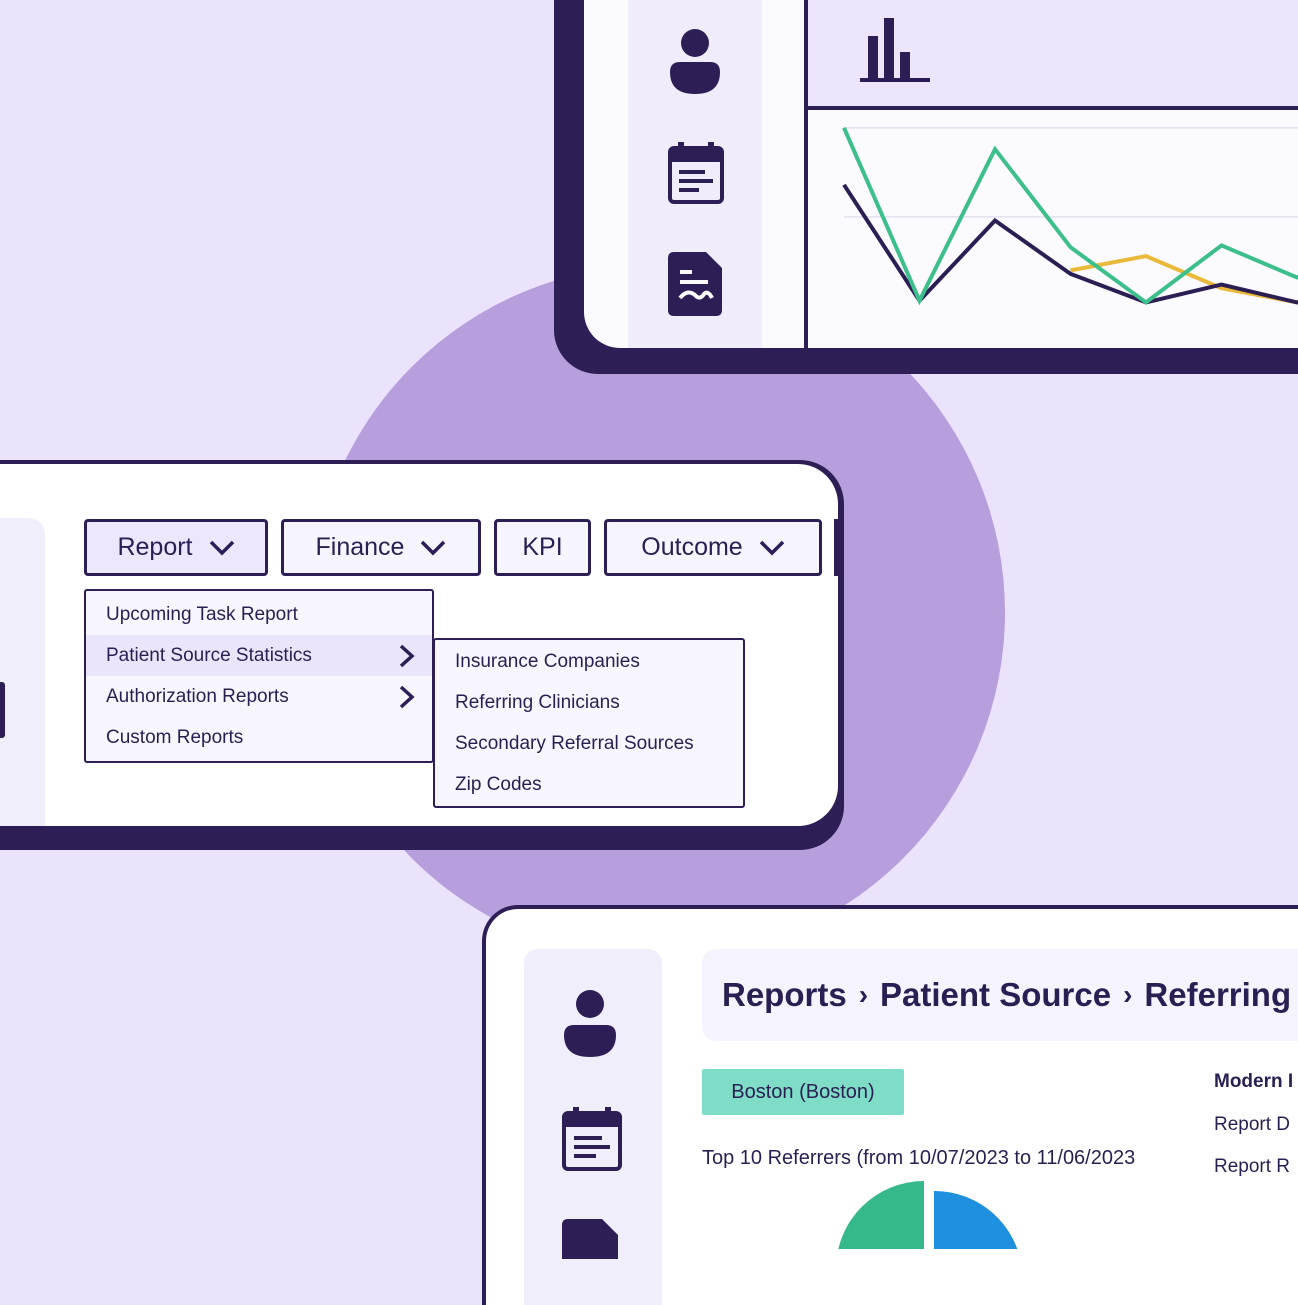  I want to click on menu-item-label: Custom Reports, so click(174, 738).